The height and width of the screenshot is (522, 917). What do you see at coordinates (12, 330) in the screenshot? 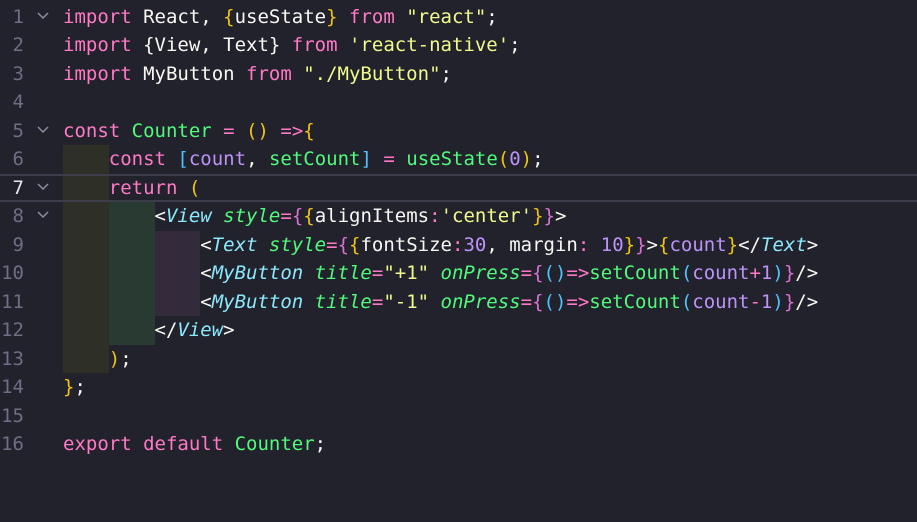
I see `line-number: 12` at bounding box center [12, 330].